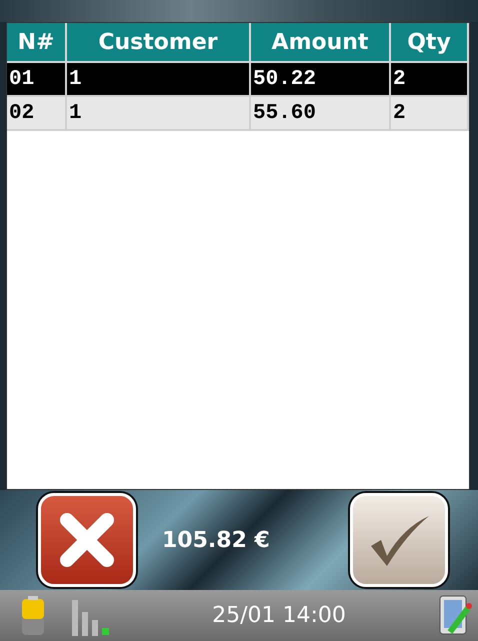 The height and width of the screenshot is (641, 478). I want to click on column-header: Customer, so click(159, 43).